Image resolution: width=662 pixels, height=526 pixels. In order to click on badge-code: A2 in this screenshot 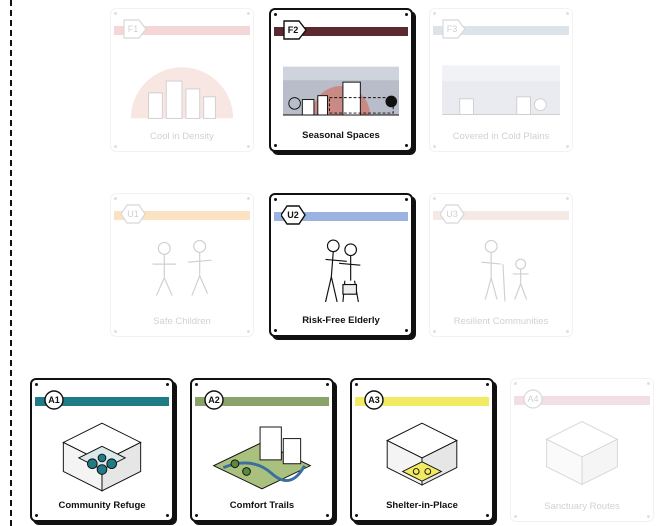, I will do `click(214, 400)`.